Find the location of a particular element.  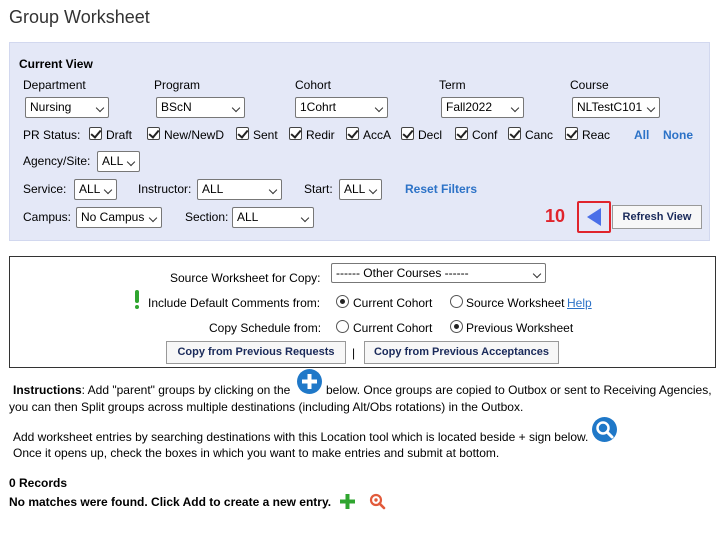

reset-filters-link: Reset Filters is located at coordinates (441, 189).